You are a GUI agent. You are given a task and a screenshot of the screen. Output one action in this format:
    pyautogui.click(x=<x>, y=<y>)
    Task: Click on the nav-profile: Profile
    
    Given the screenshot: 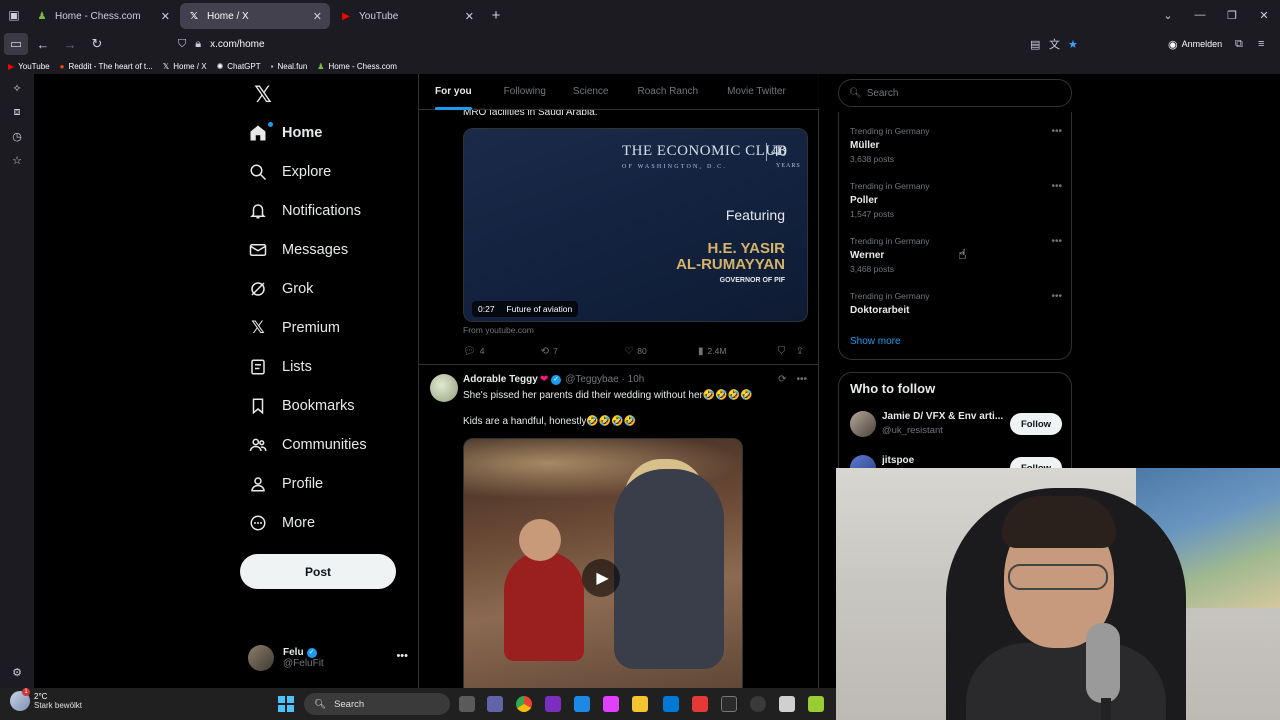 What is the action you would take?
    pyautogui.click(x=285, y=484)
    